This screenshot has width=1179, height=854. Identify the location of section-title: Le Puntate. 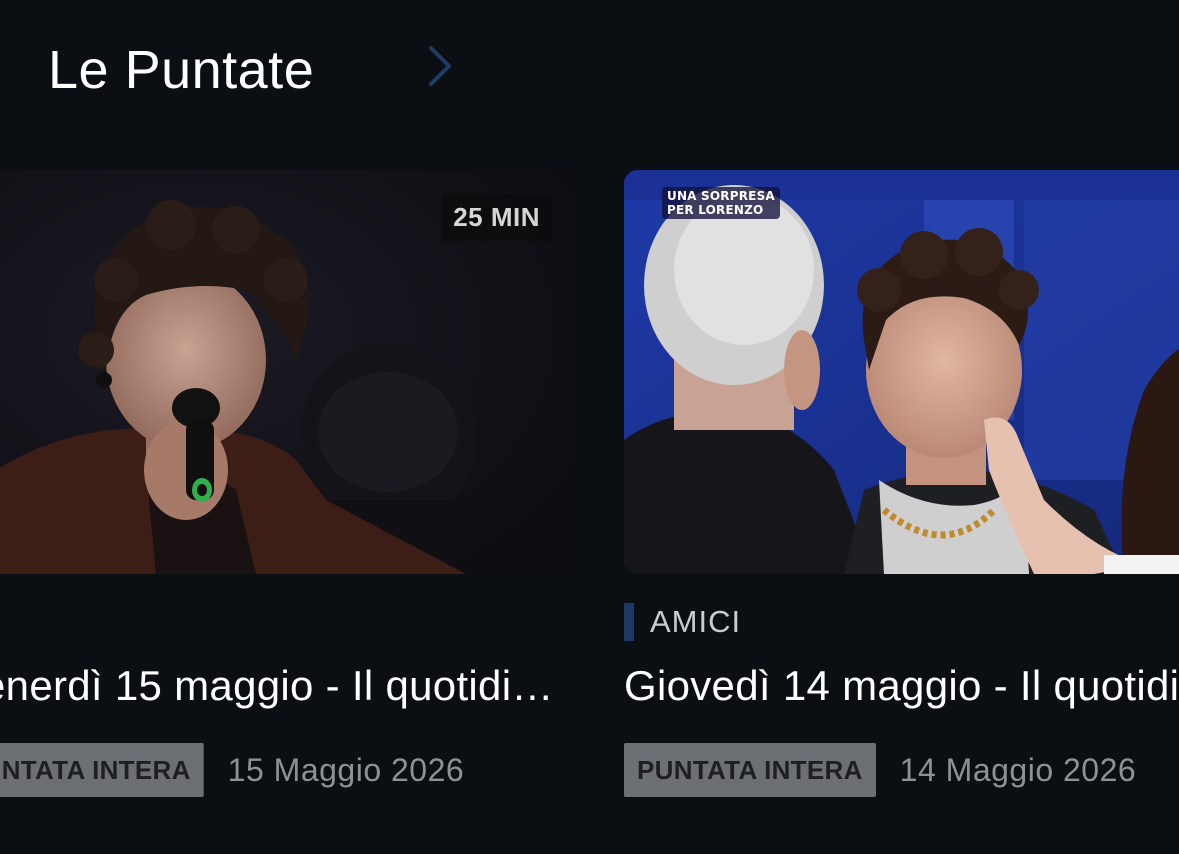
(181, 70).